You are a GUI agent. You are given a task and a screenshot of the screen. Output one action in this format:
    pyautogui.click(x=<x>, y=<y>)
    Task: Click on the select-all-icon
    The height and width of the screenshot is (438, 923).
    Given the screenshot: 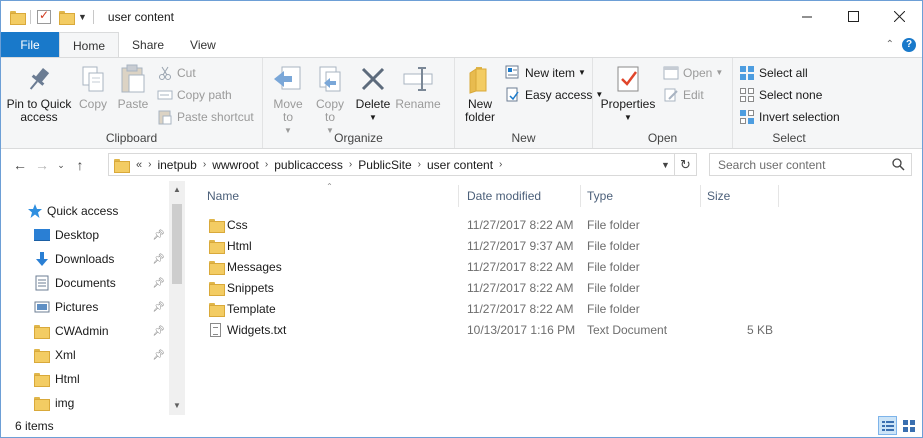 What is the action you would take?
    pyautogui.click(x=747, y=73)
    